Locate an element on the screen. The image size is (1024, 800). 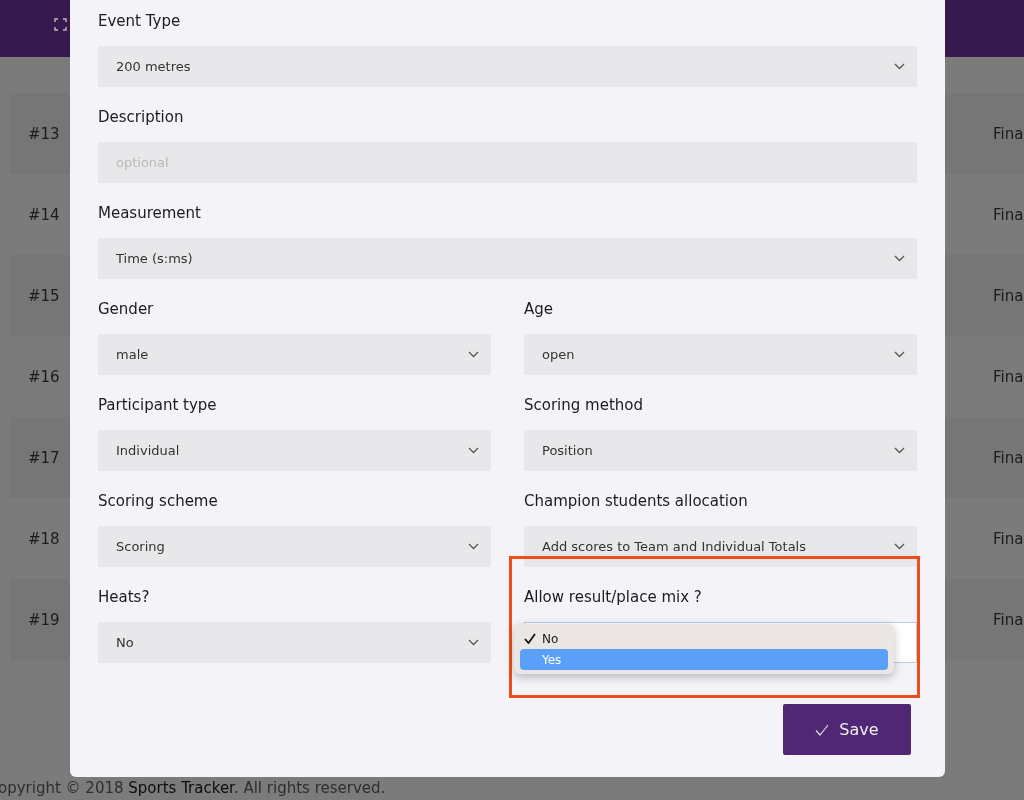
select-field: No is located at coordinates (294, 642).